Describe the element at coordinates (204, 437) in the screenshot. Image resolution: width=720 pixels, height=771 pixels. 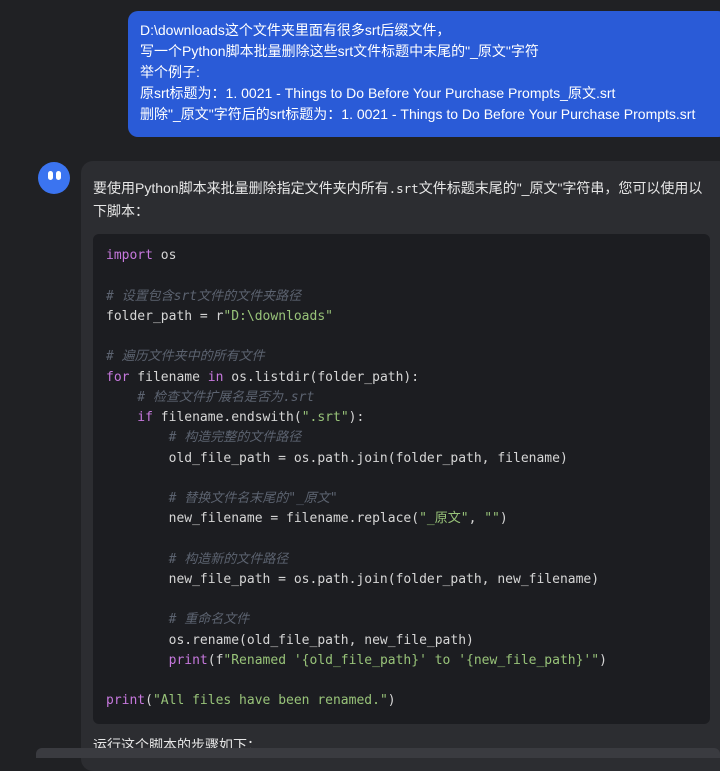
I see `code-comment: # 构造完整的文件路径` at that location.